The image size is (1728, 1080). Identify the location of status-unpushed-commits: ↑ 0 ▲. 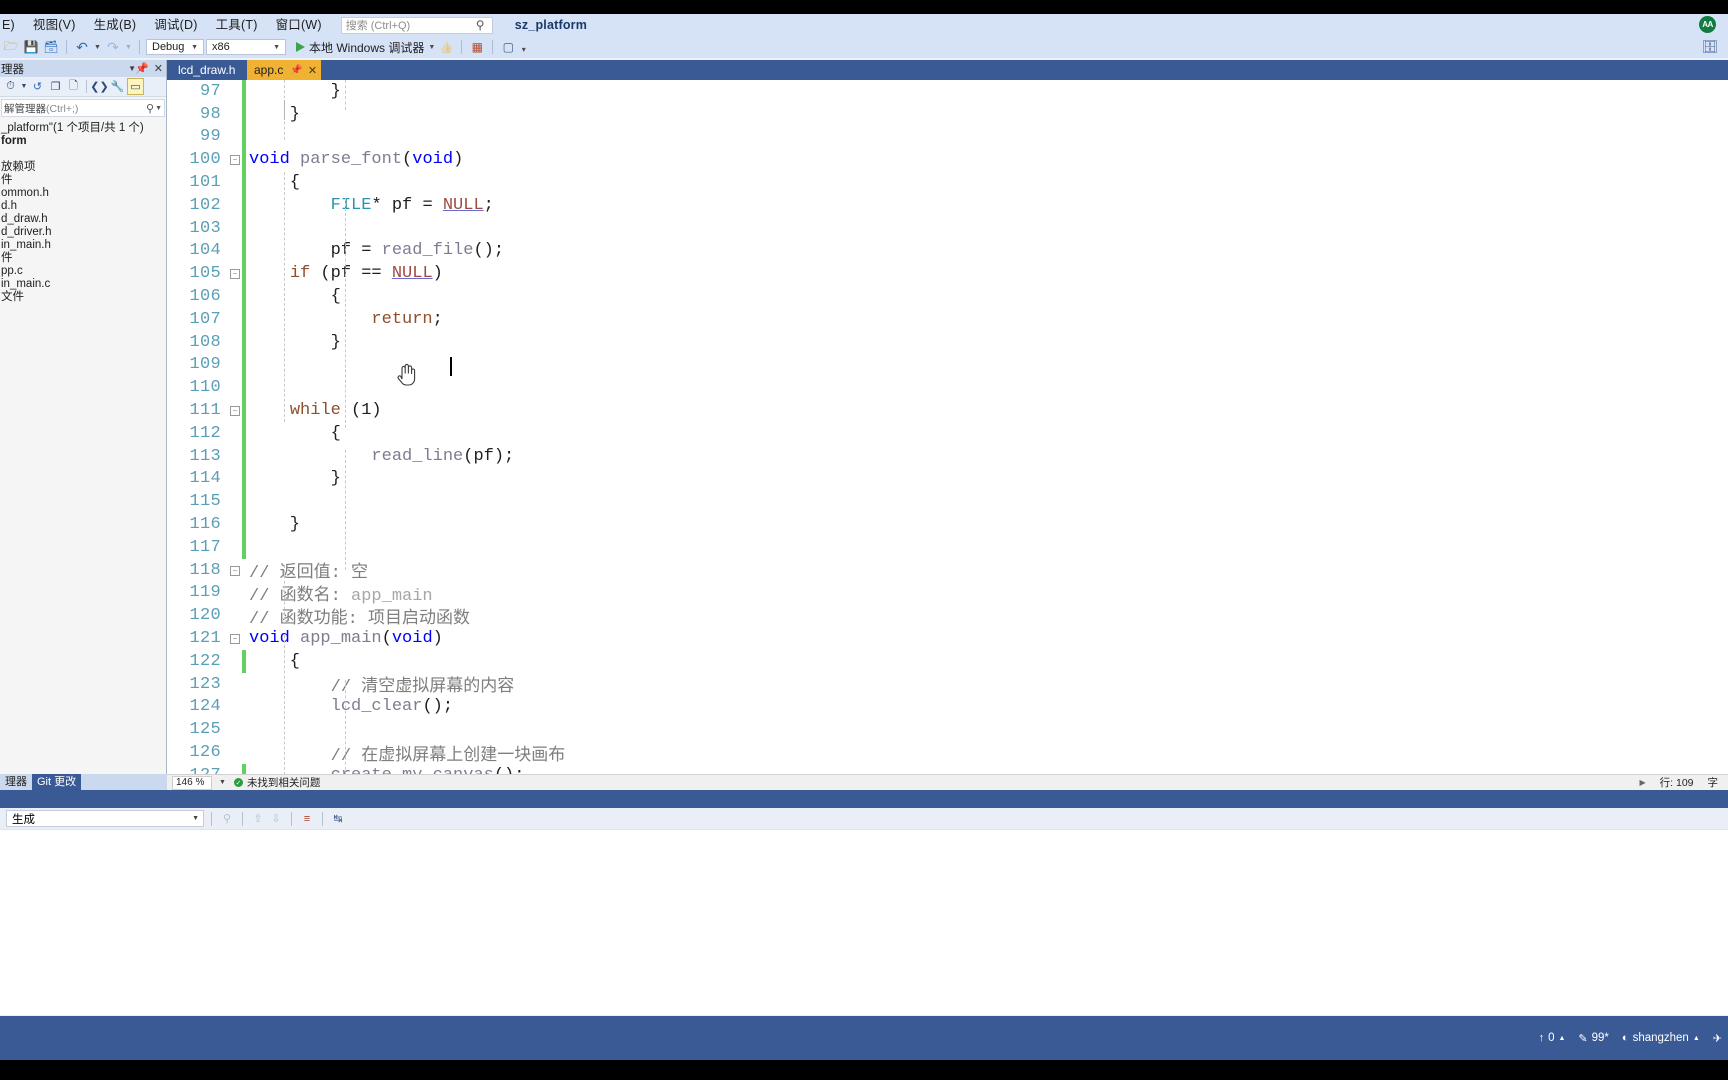
(1552, 1038).